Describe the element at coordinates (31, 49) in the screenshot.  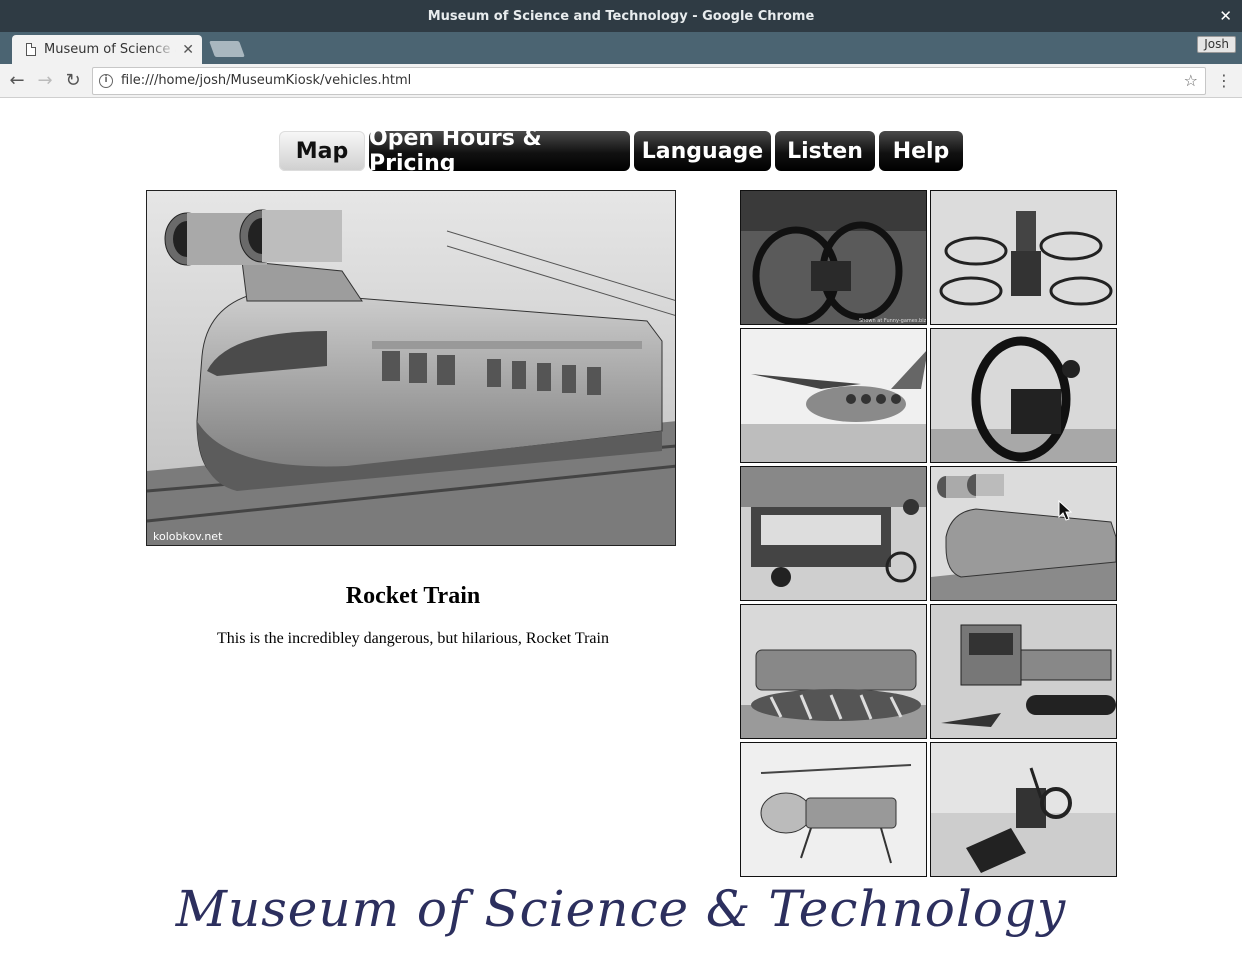
I see `document-icon` at that location.